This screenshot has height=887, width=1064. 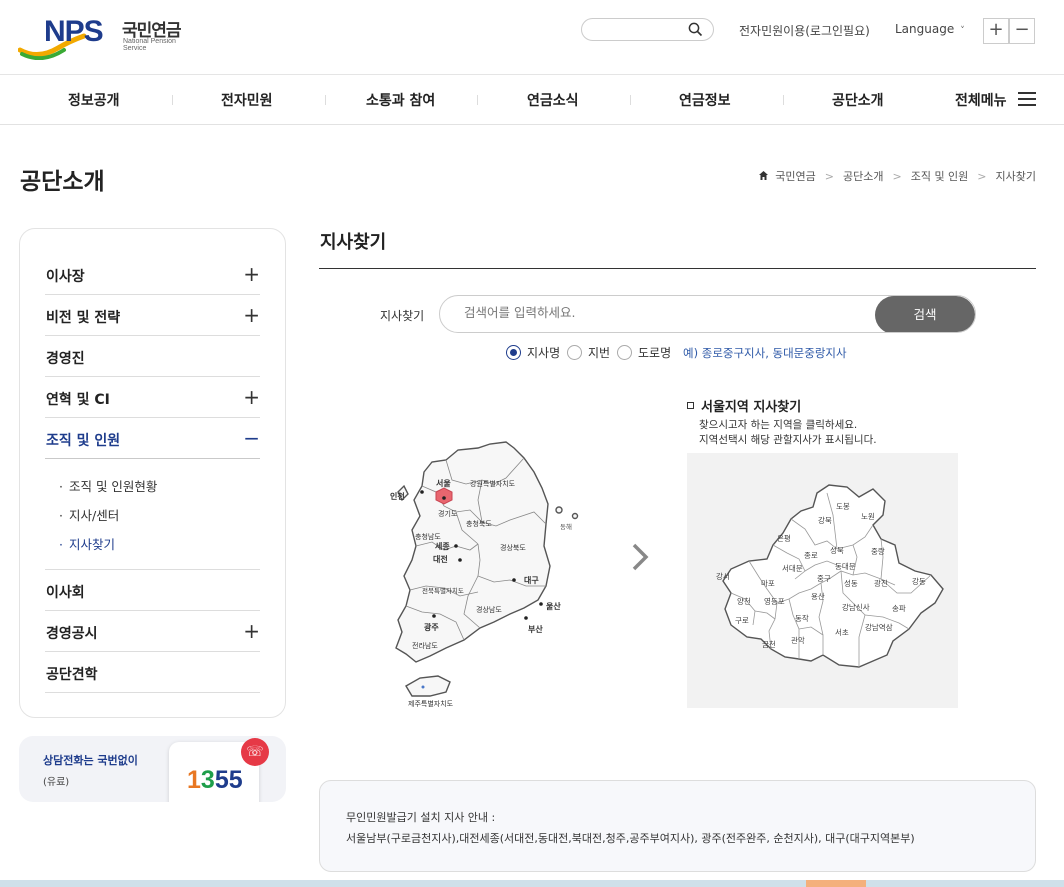 What do you see at coordinates (108, 485) in the screenshot?
I see `lnb-sub-org-status: 조직 및 인원현황` at bounding box center [108, 485].